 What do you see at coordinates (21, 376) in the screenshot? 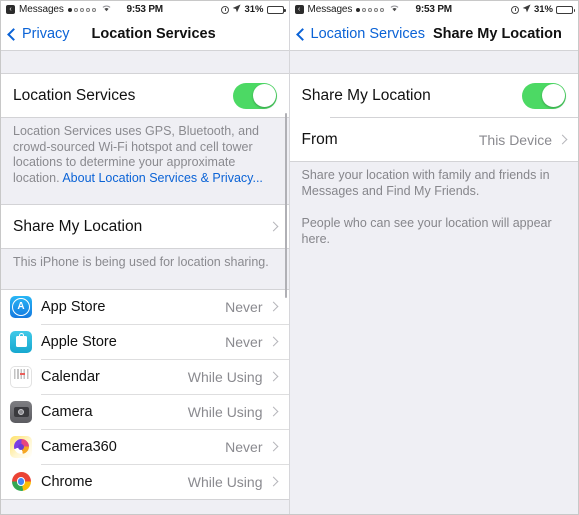
I see `calendar-icon` at bounding box center [21, 376].